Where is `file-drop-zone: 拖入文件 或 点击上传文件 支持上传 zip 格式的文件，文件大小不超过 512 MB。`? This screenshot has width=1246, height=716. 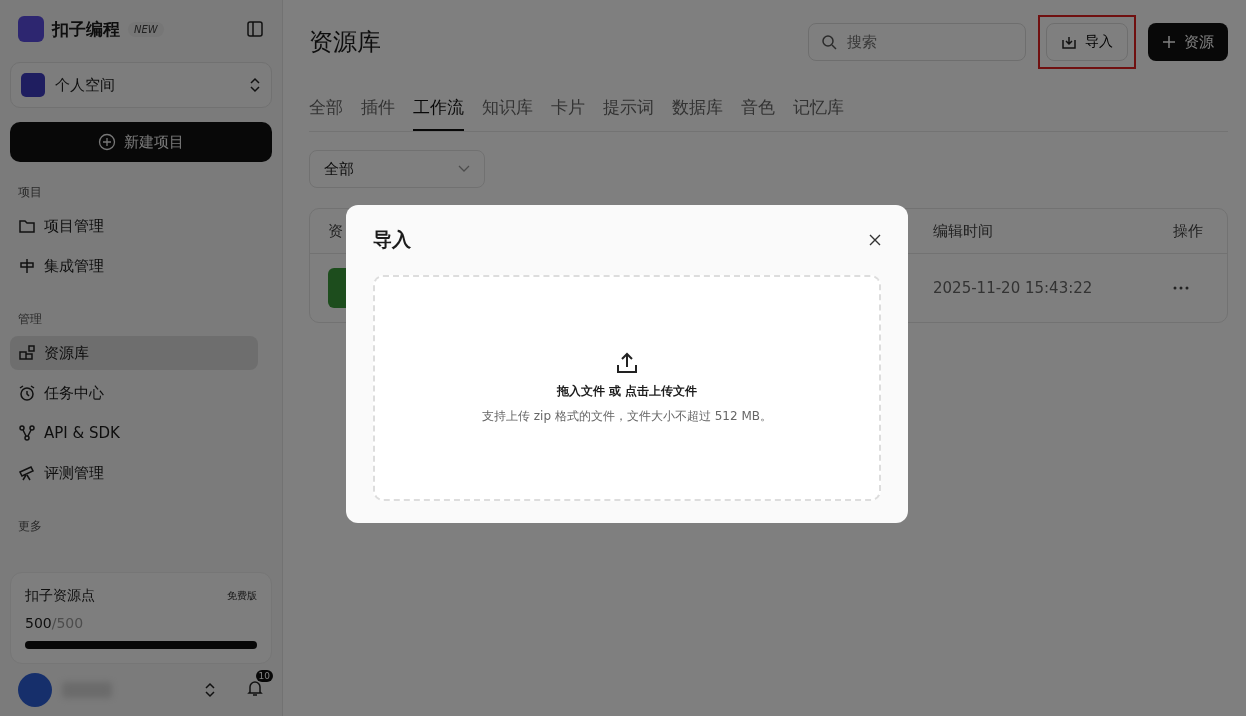
file-drop-zone: 拖入文件 或 点击上传文件 支持上传 zip 格式的文件，文件大小不超过 512 MB。 is located at coordinates (627, 388).